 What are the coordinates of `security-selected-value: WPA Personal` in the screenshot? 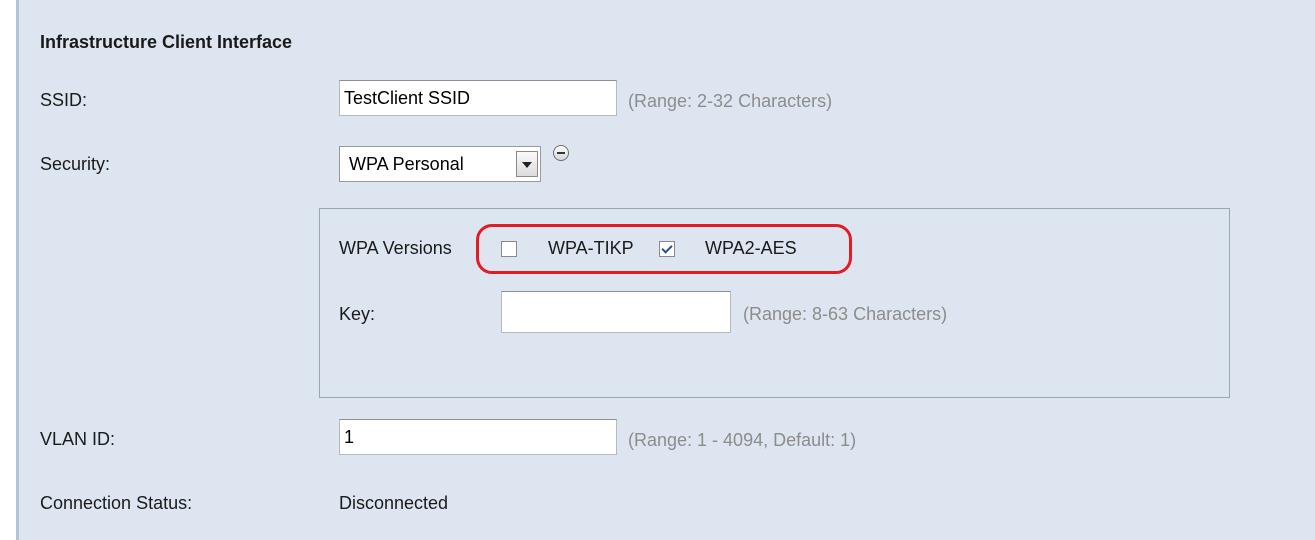 It's located at (406, 164).